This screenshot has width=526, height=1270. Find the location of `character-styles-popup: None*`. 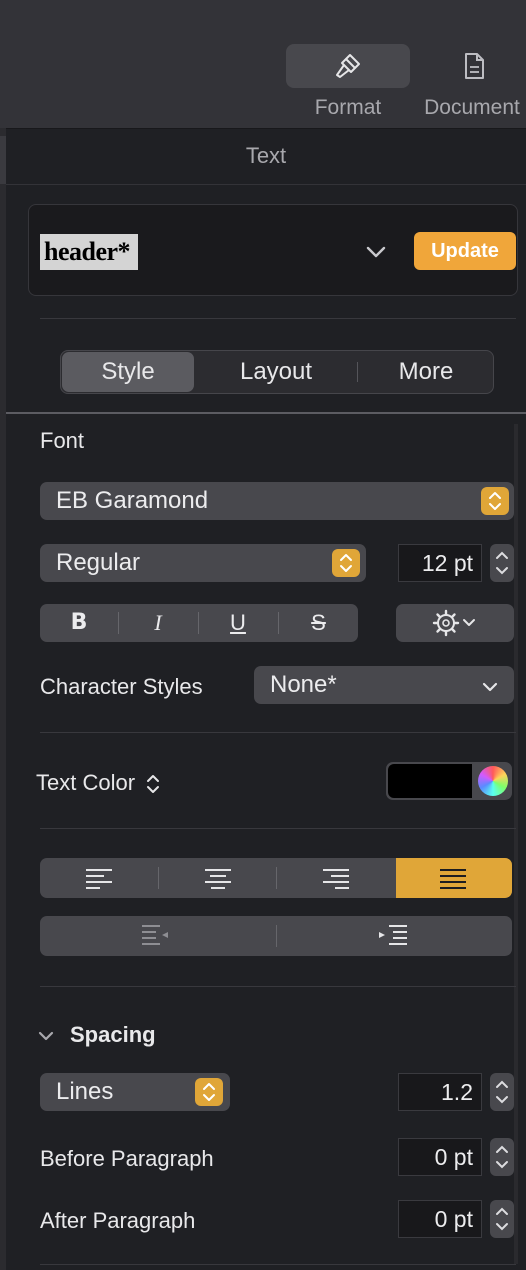

character-styles-popup: None* is located at coordinates (384, 685).